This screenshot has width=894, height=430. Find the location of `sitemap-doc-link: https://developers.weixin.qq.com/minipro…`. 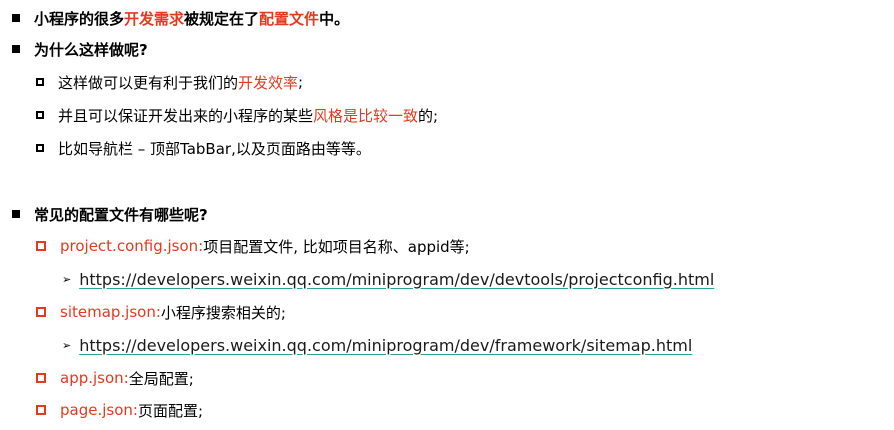

sitemap-doc-link: https://developers.weixin.qq.com/minipro… is located at coordinates (385, 345).